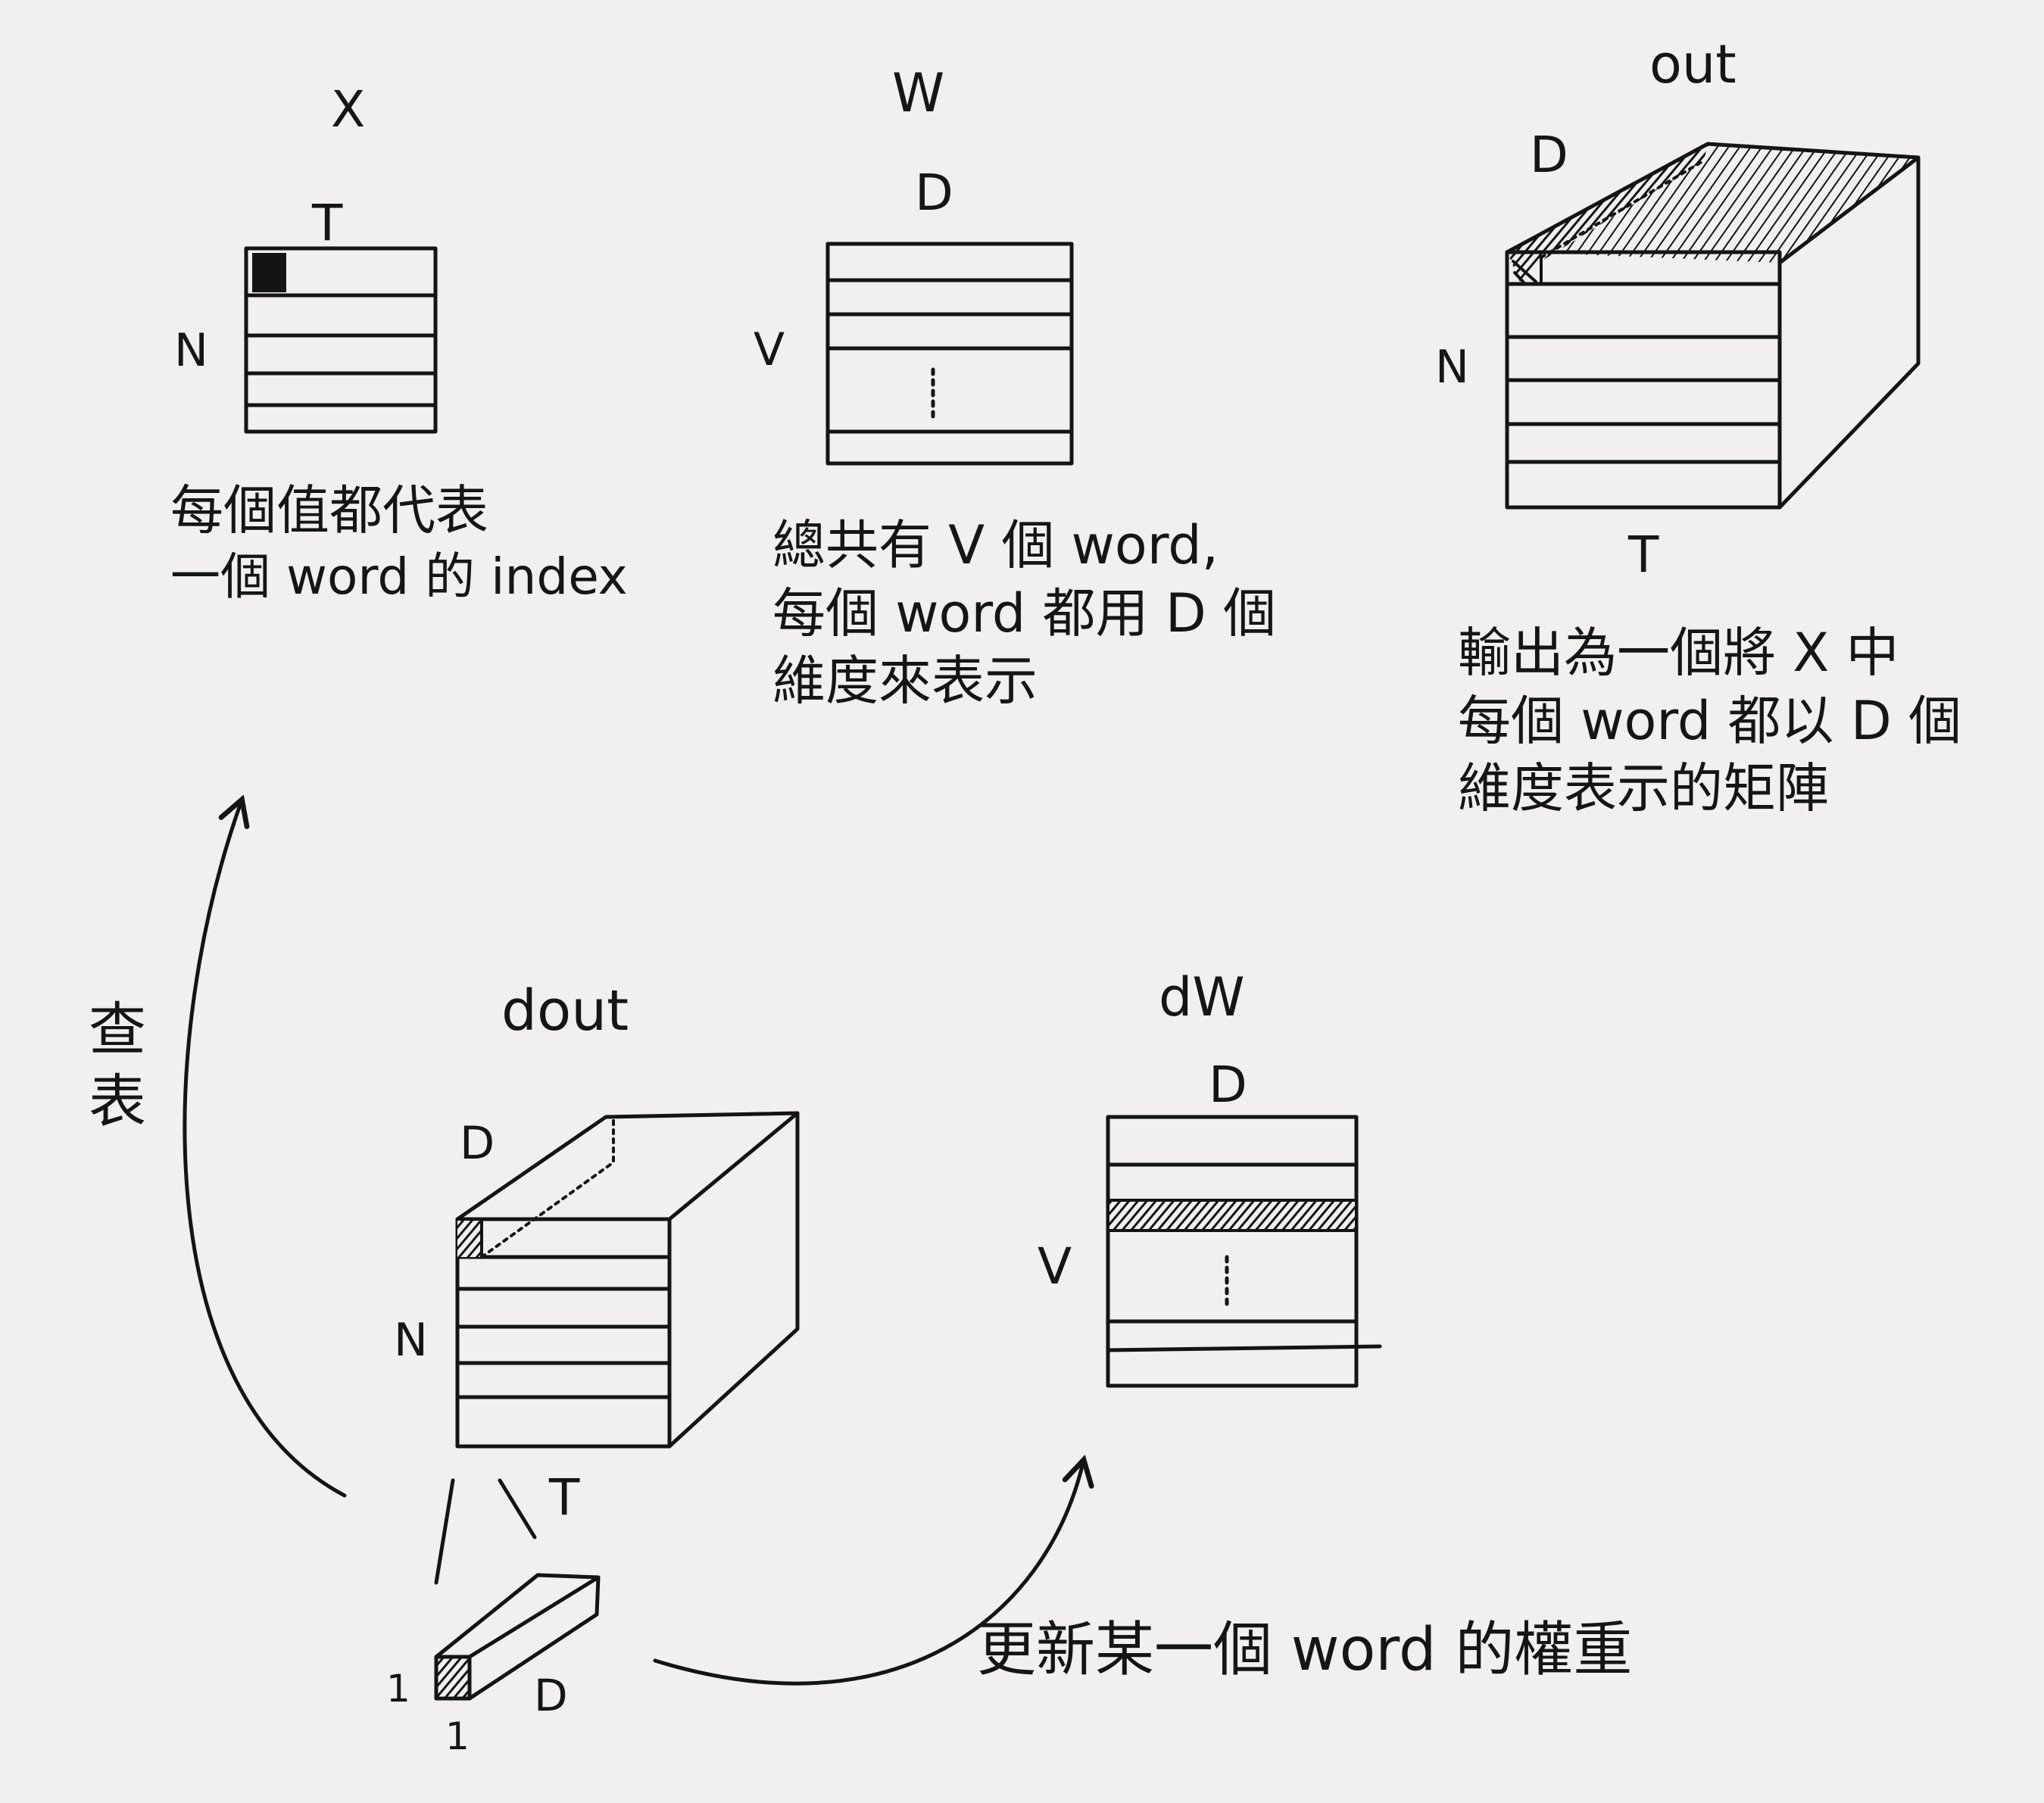 This screenshot has height=1803, width=2044. What do you see at coordinates (1643, 555) in the screenshot?
I see `out-cols-label: T` at bounding box center [1643, 555].